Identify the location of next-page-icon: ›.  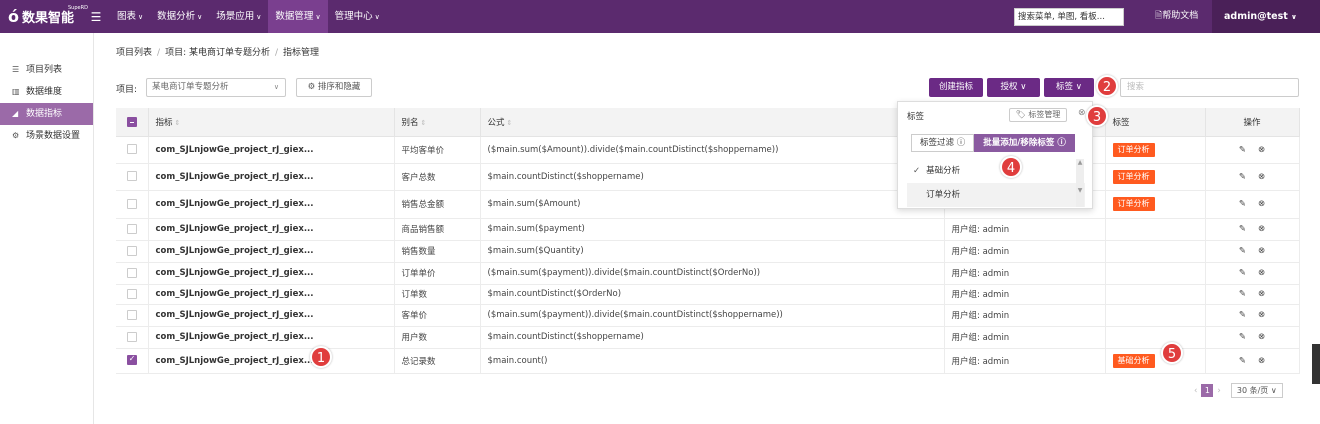
(1218, 391).